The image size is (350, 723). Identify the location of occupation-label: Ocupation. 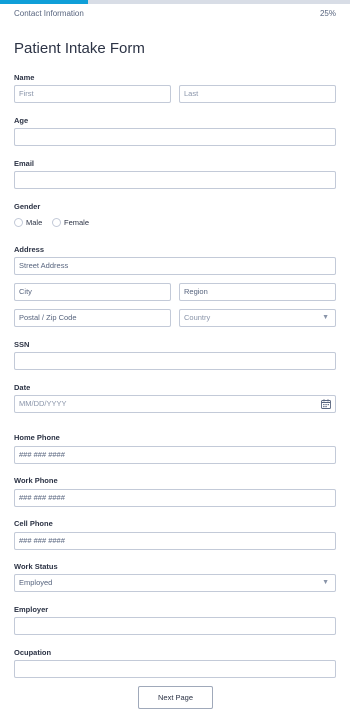
(33, 652).